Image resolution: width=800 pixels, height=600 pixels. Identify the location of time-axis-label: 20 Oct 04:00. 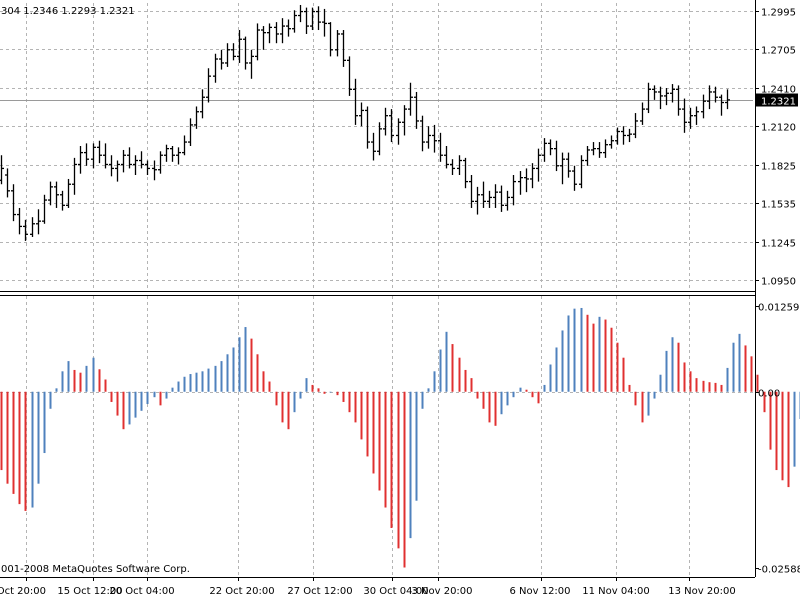
(141, 591).